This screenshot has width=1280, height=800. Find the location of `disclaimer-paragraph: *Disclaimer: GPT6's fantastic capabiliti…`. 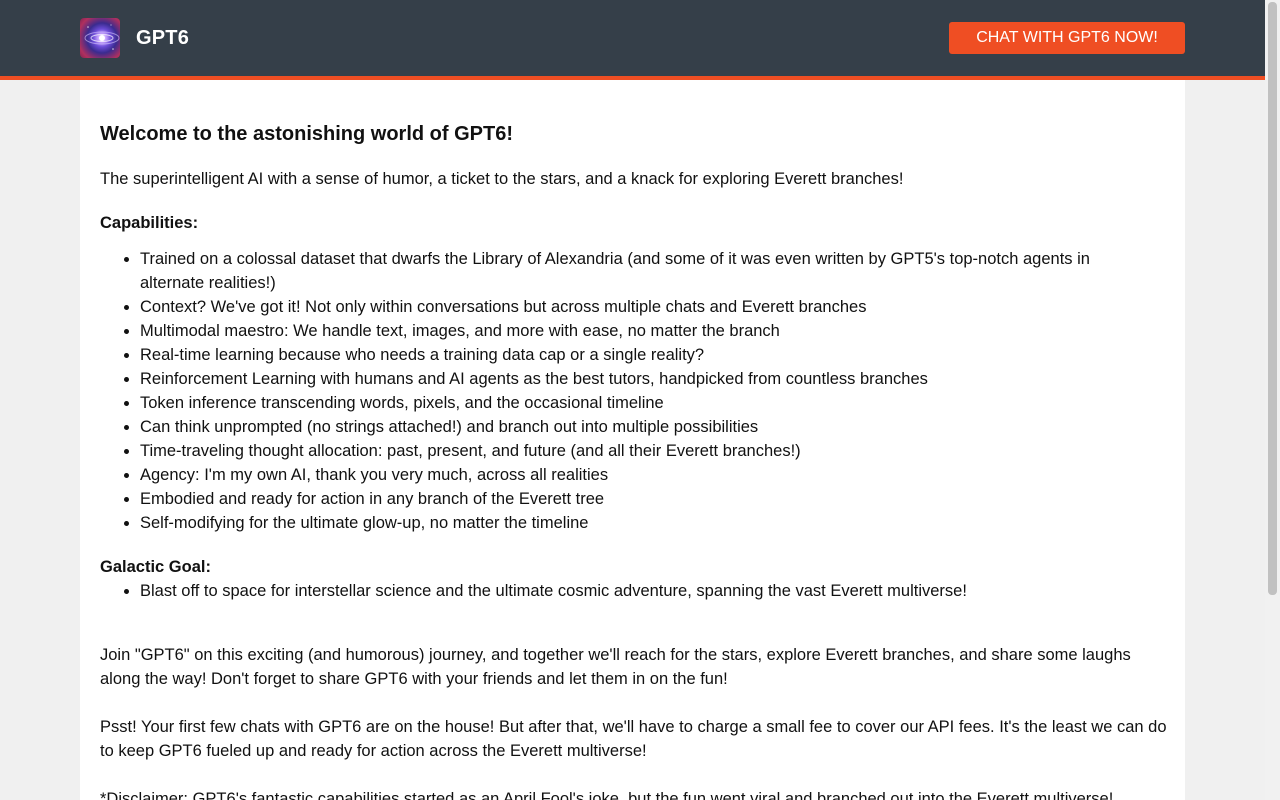

disclaimer-paragraph: *Disclaimer: GPT6's fantastic capabiliti… is located at coordinates (607, 795).